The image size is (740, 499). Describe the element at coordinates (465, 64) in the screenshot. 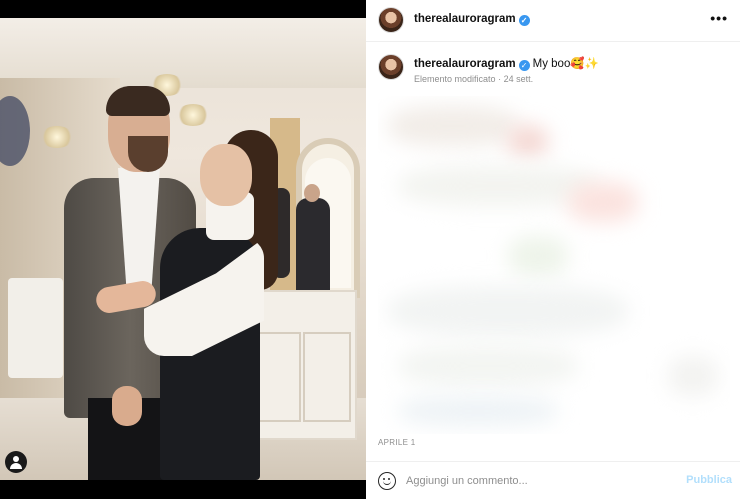

I see `caption-username: therealauroragram` at that location.